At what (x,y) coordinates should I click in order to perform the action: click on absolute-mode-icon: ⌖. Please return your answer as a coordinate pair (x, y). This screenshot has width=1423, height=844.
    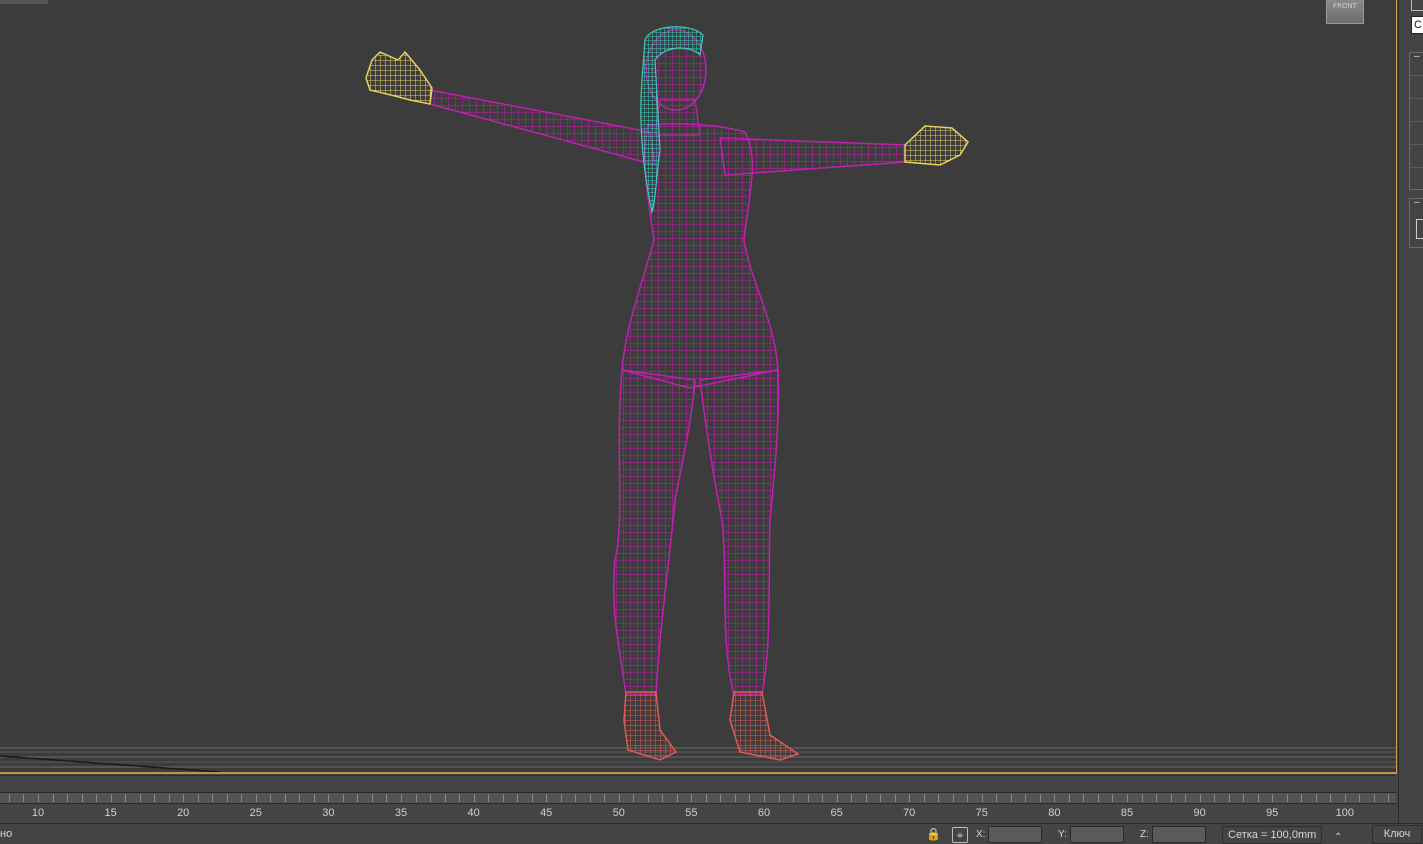
    Looking at the image, I should click on (960, 835).